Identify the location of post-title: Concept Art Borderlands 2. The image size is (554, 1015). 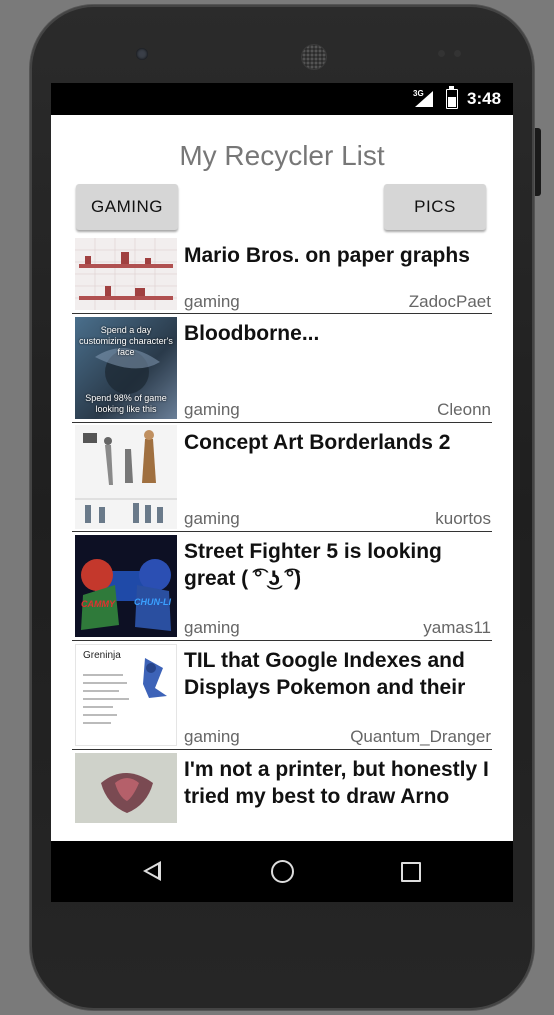
(317, 442).